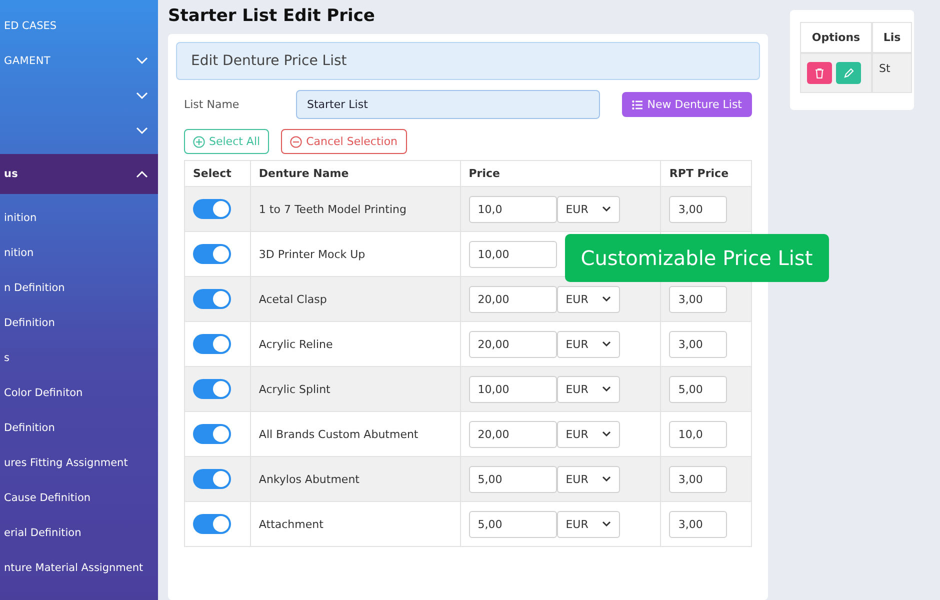 The width and height of the screenshot is (940, 600). What do you see at coordinates (212, 104) in the screenshot?
I see `field-label: List Name` at bounding box center [212, 104].